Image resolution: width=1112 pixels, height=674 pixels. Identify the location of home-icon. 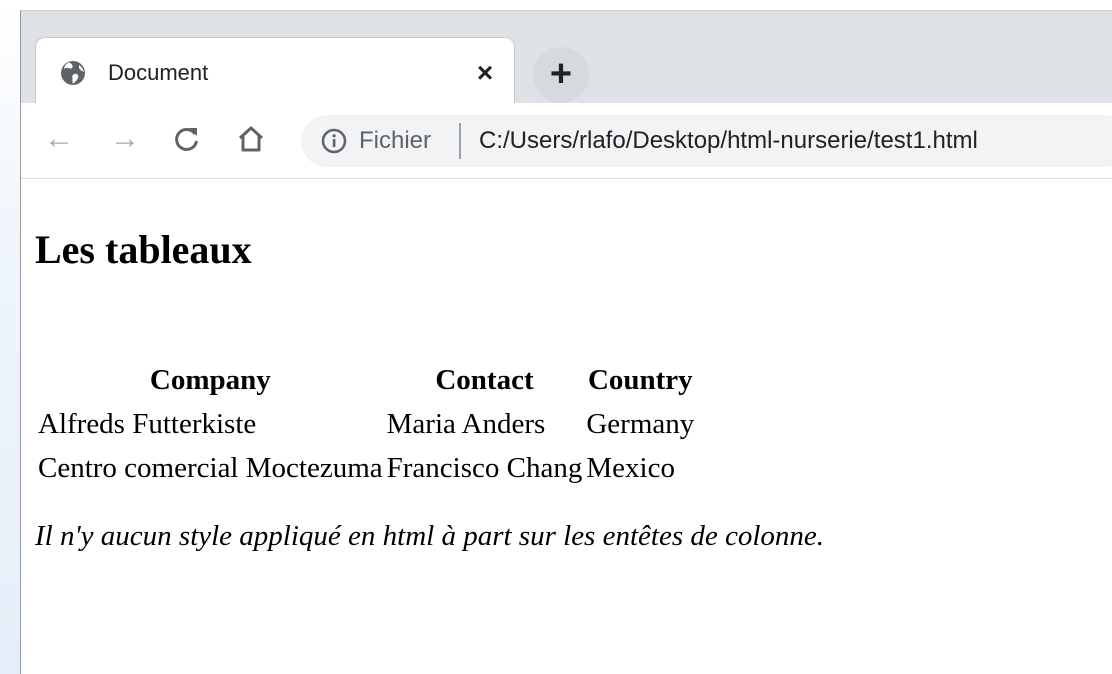
(251, 139).